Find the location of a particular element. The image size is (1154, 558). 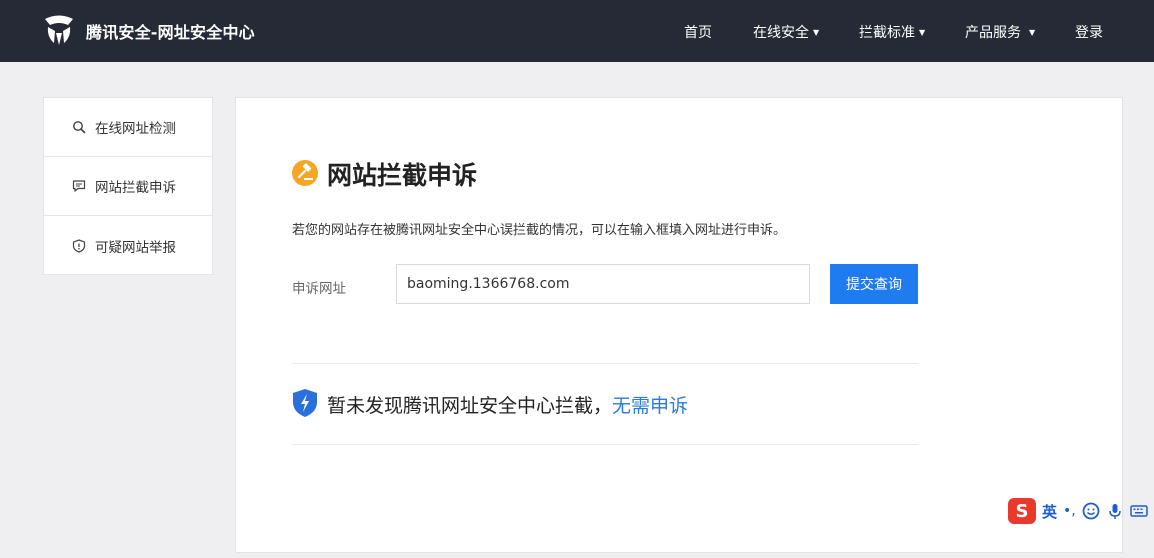

sidebar-item-label: 在线网址检测 is located at coordinates (135, 129).